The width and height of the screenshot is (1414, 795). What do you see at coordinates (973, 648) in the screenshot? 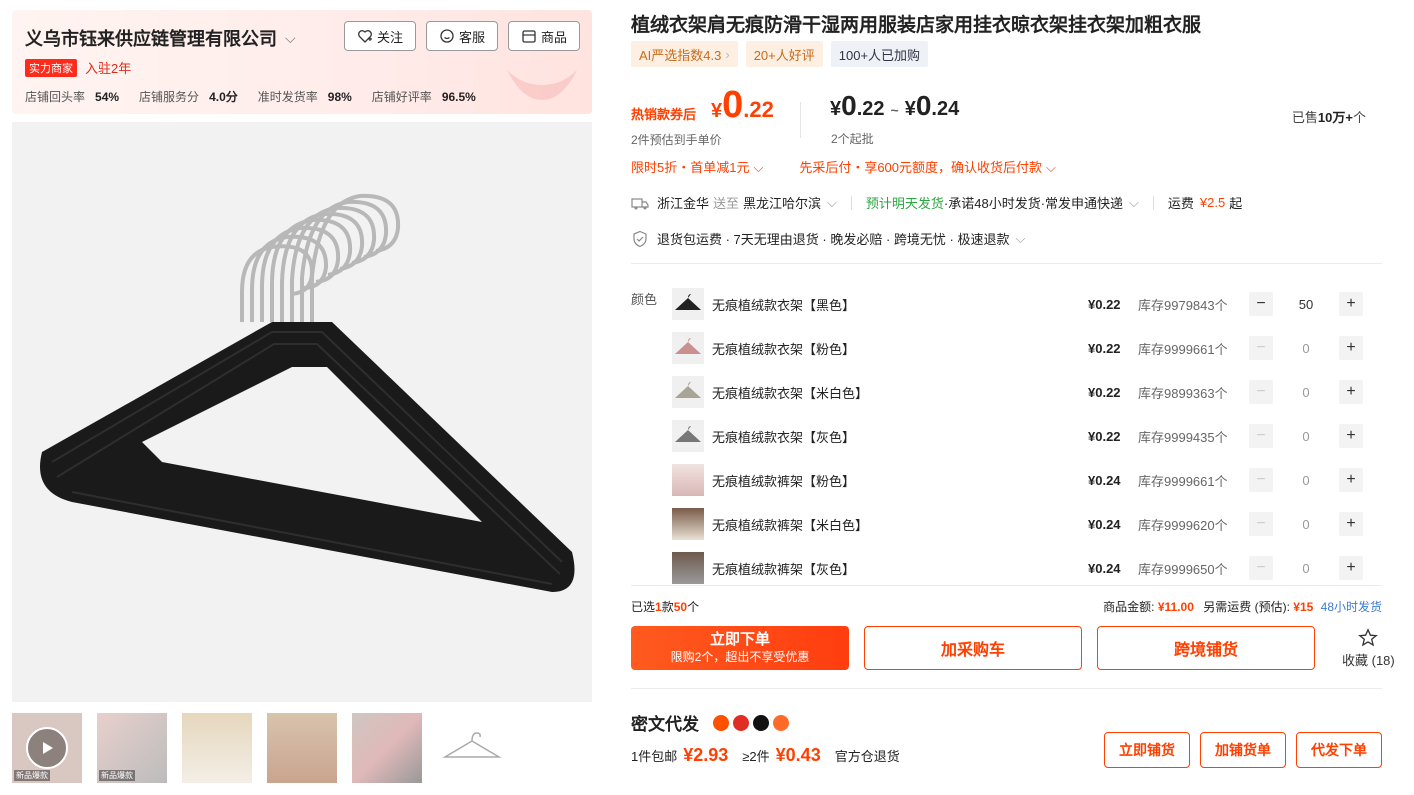
I see `add-cart-button: 加采购车` at bounding box center [973, 648].